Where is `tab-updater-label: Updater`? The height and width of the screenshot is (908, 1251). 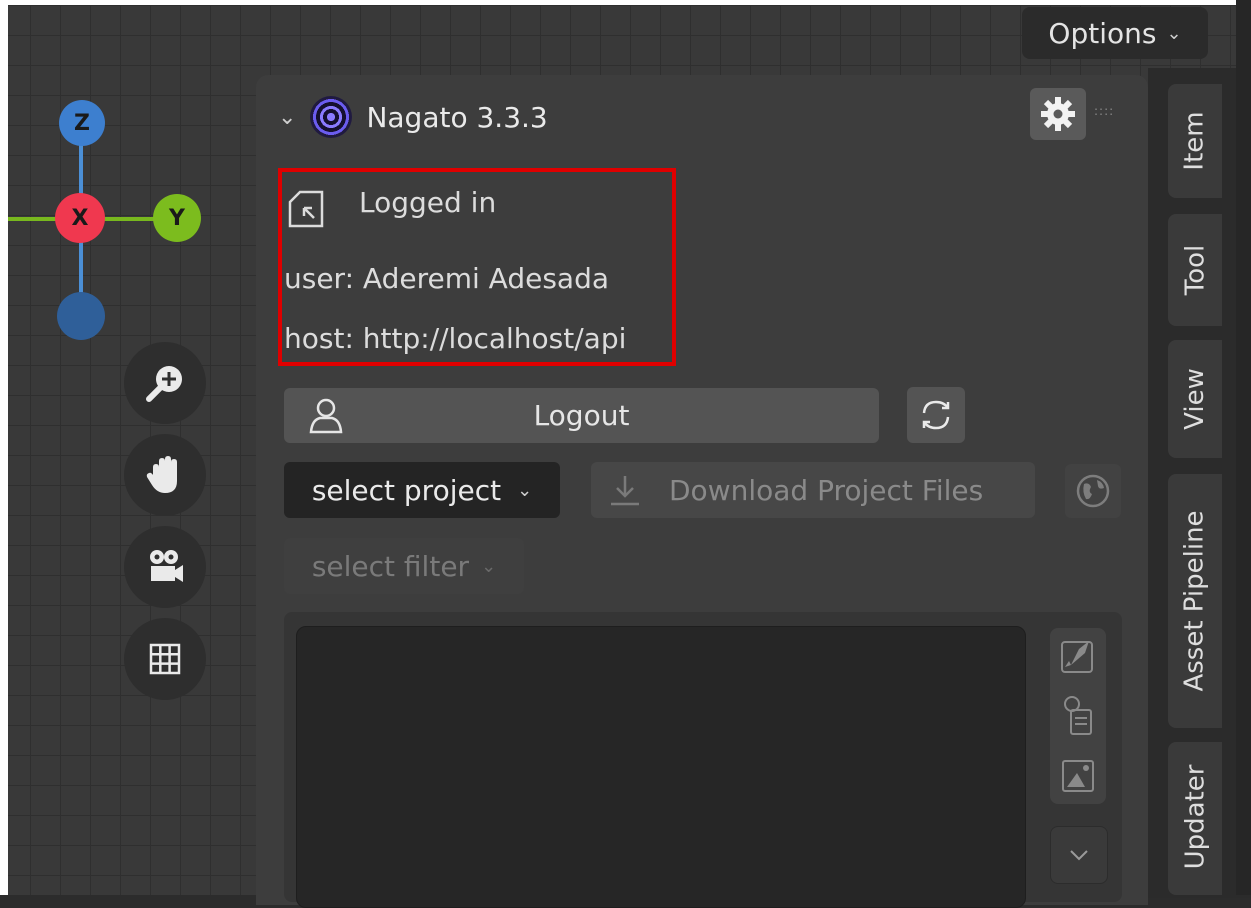 tab-updater-label: Updater is located at coordinates (1195, 817).